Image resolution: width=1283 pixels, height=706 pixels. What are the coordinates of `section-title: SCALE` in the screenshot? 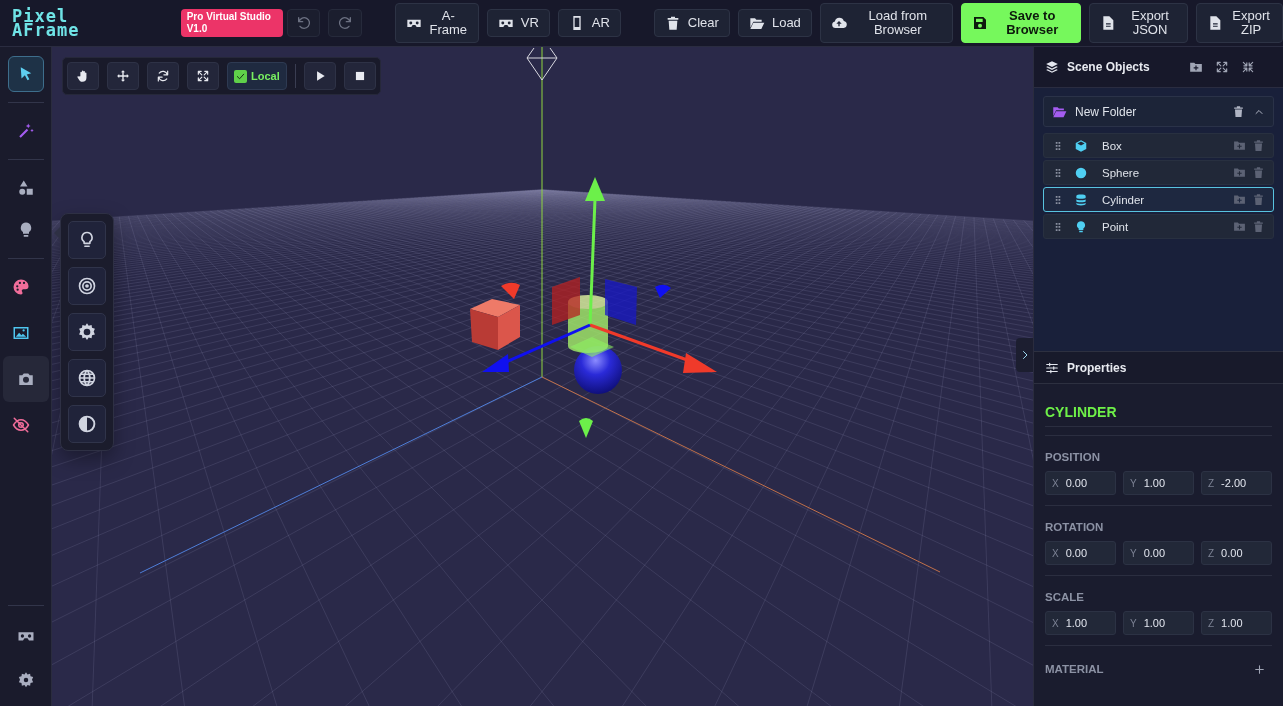 It's located at (1065, 597).